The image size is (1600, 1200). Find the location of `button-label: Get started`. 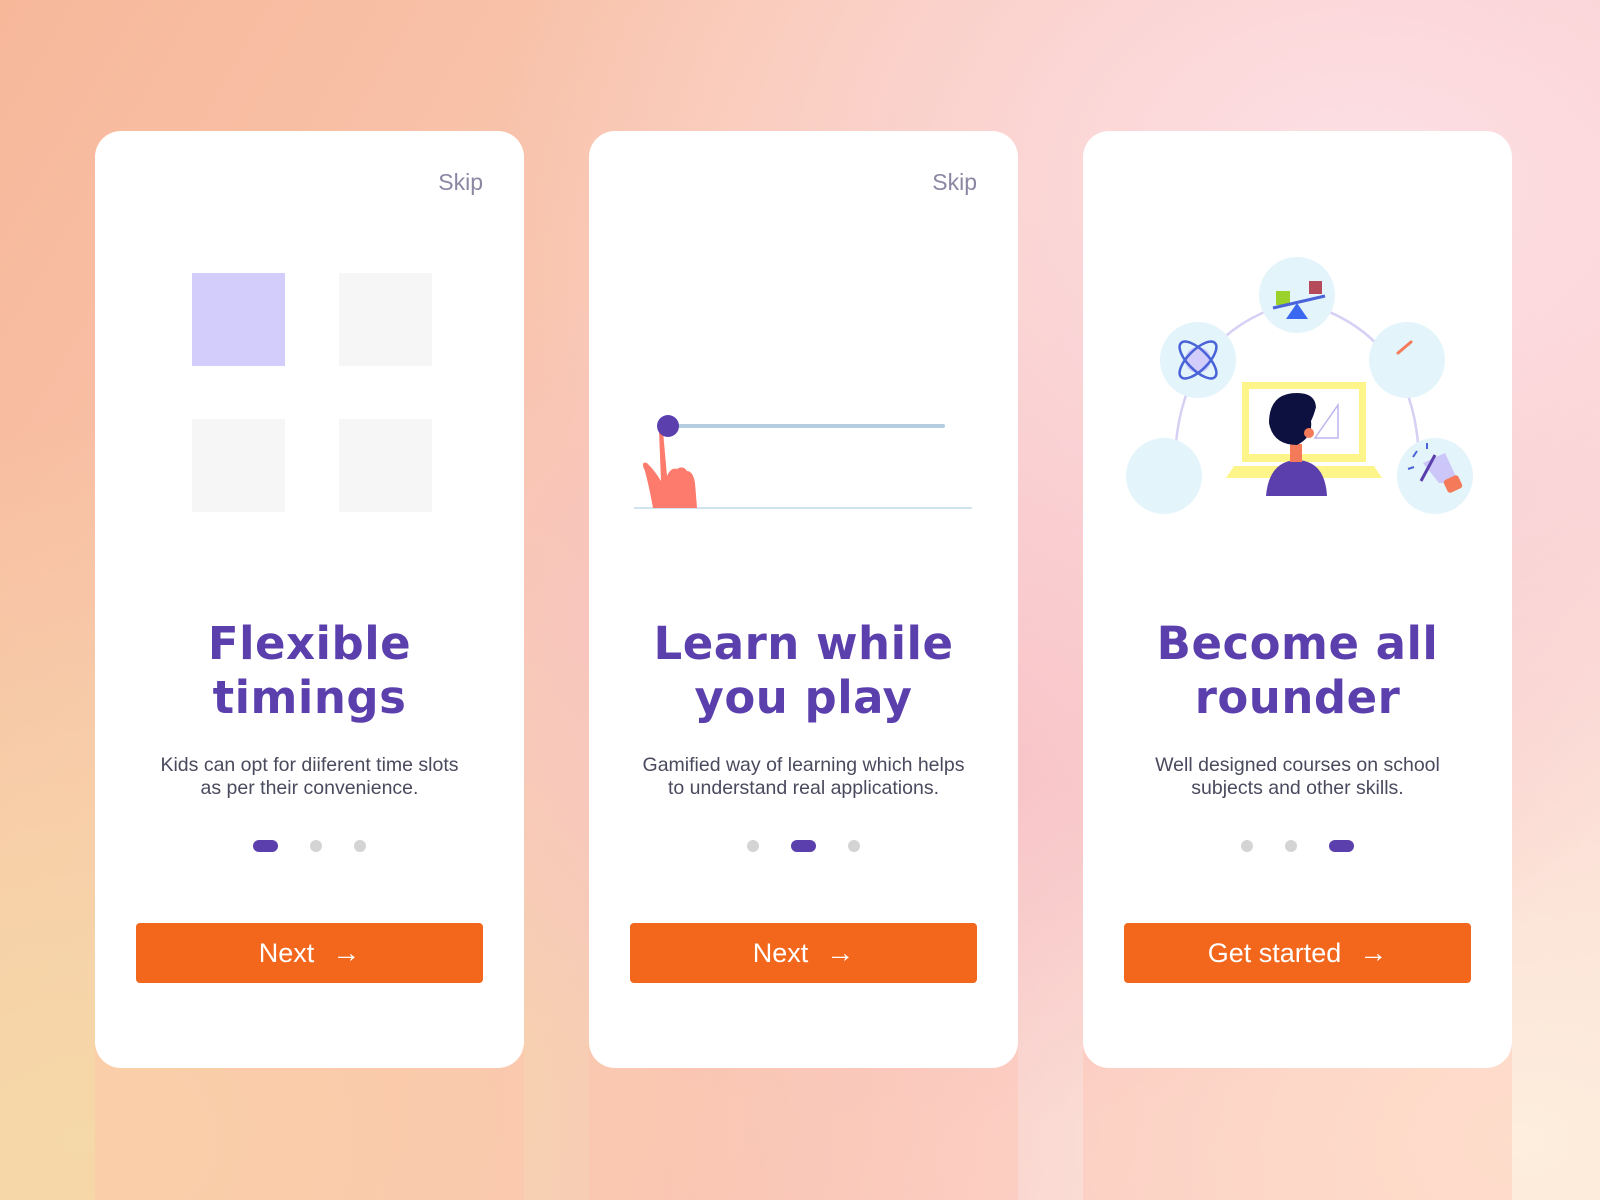

button-label: Get started is located at coordinates (1274, 952).